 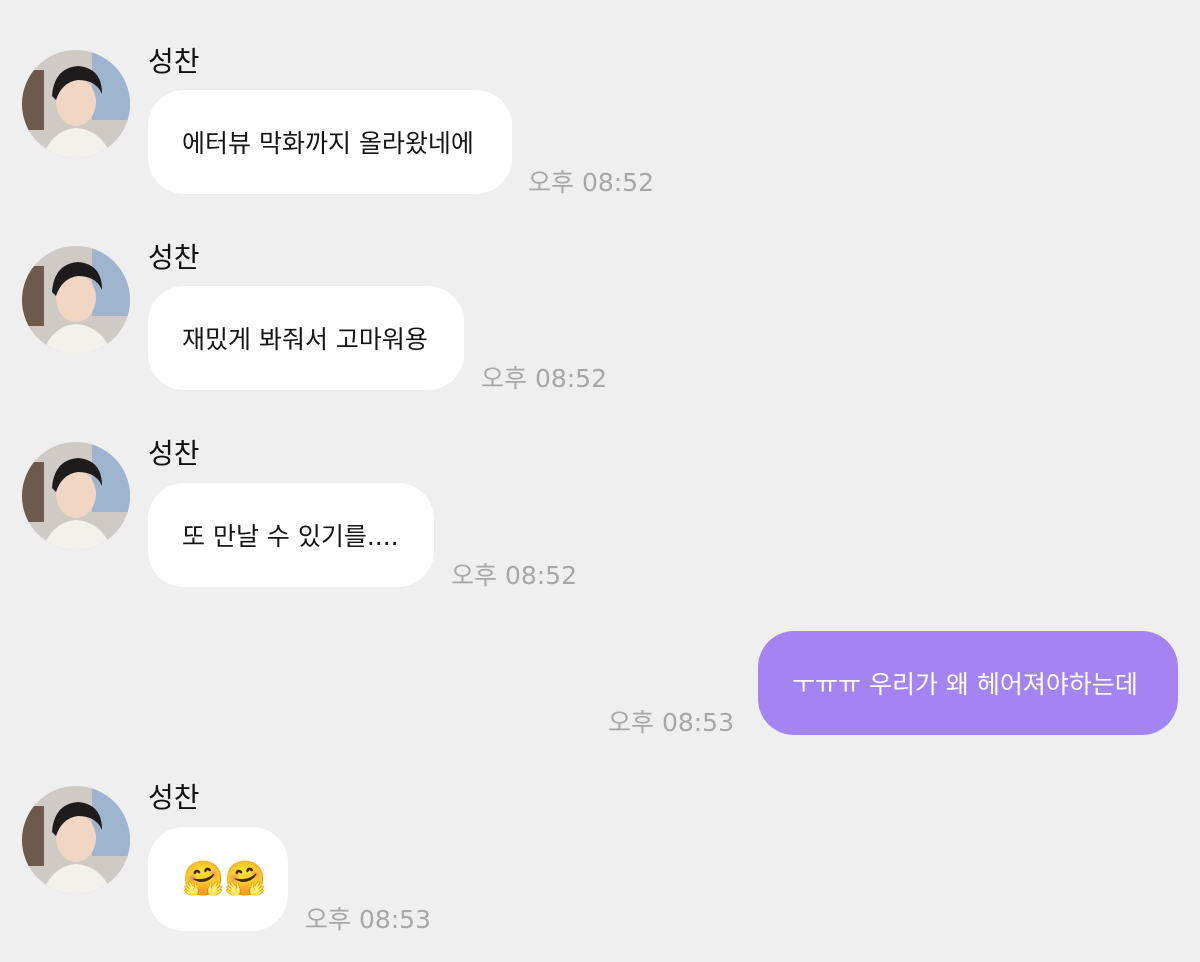 I want to click on message-bubble: 재밌게 봐줘서 고마워용, so click(x=306, y=338).